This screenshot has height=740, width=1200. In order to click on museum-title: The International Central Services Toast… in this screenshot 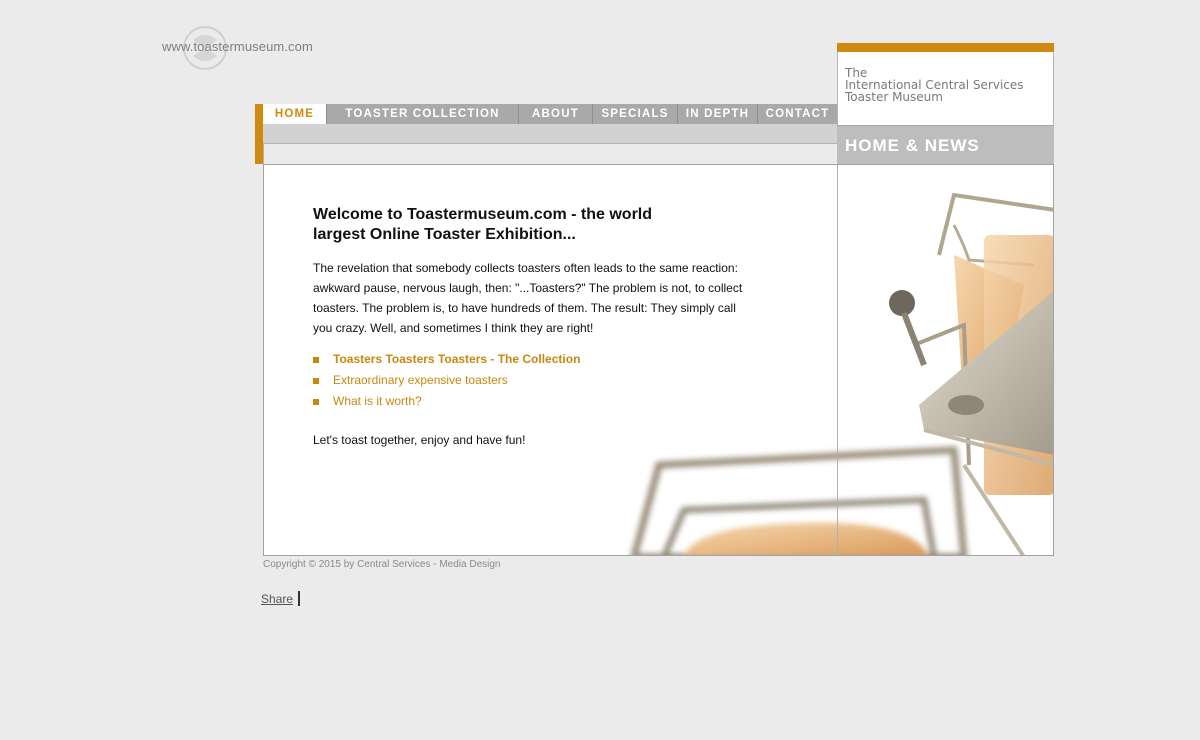, I will do `click(934, 85)`.